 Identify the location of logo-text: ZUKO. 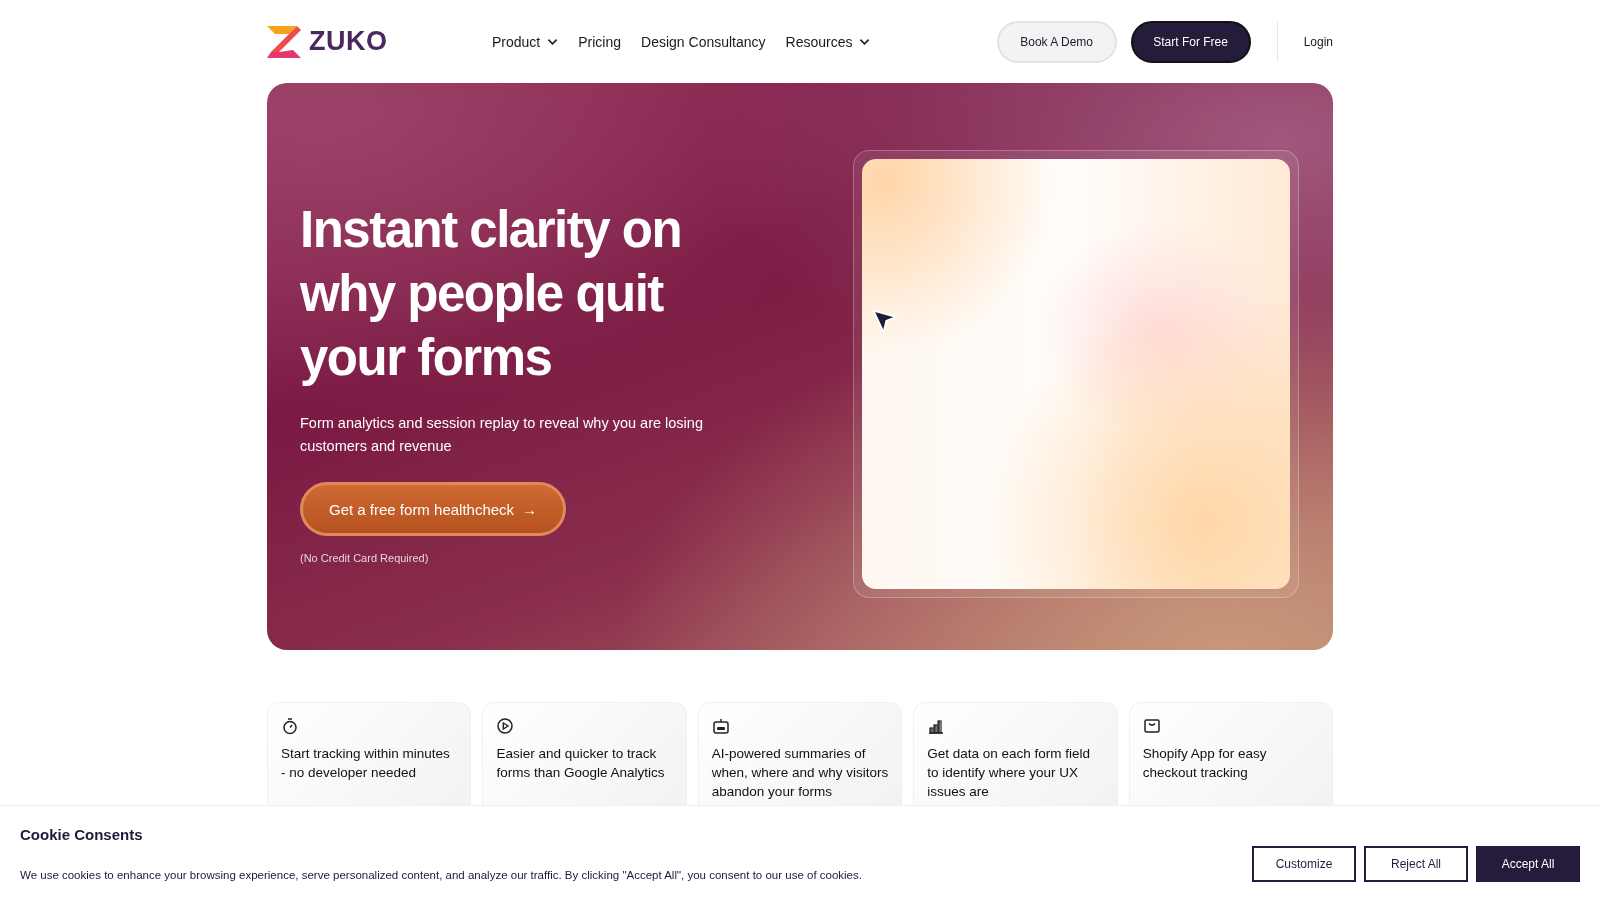
(348, 41).